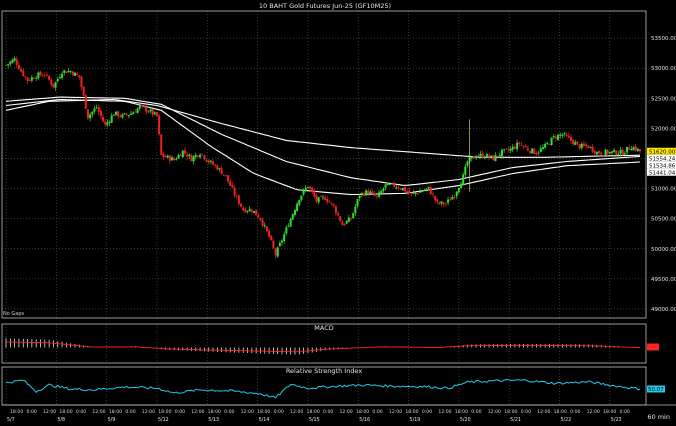 Image resolution: width=676 pixels, height=426 pixels. What do you see at coordinates (663, 39) in the screenshot?
I see `y-tick-label: 53500.00` at bounding box center [663, 39].